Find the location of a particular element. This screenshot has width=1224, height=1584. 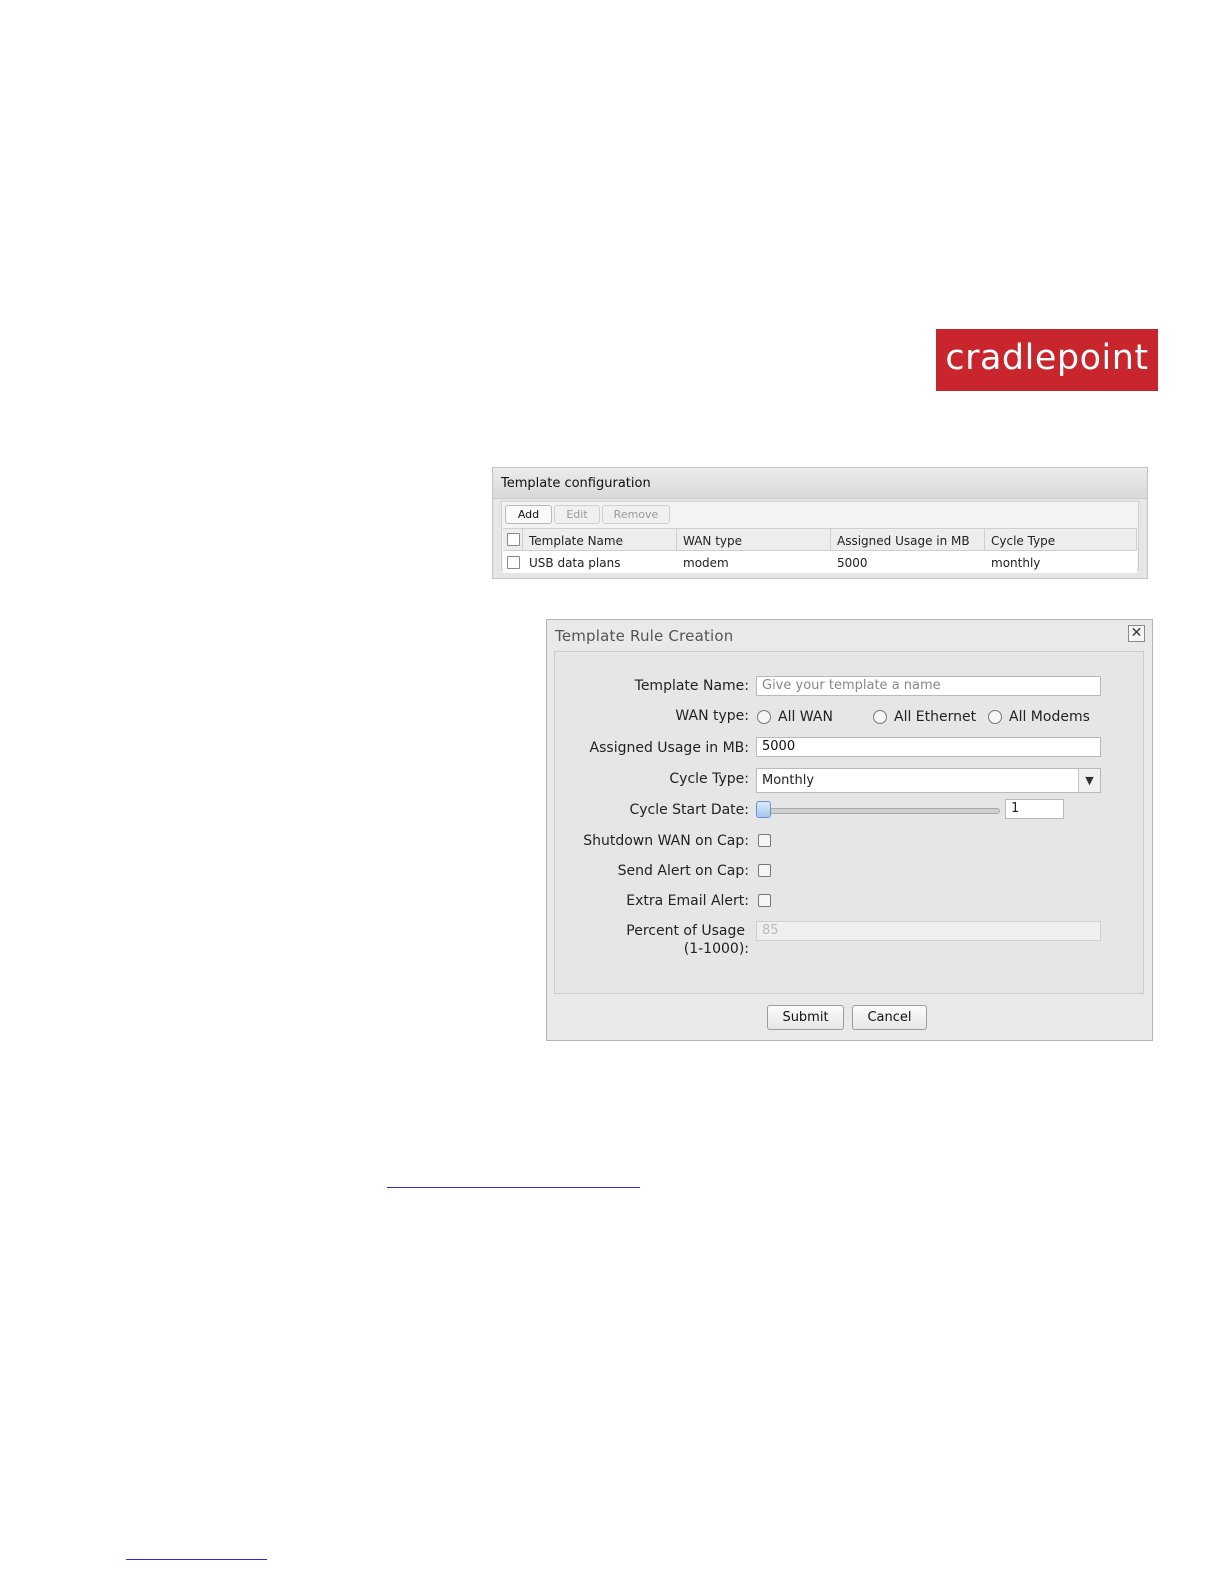

radio-label-all-ethernet: All Ethernet is located at coordinates (935, 717).